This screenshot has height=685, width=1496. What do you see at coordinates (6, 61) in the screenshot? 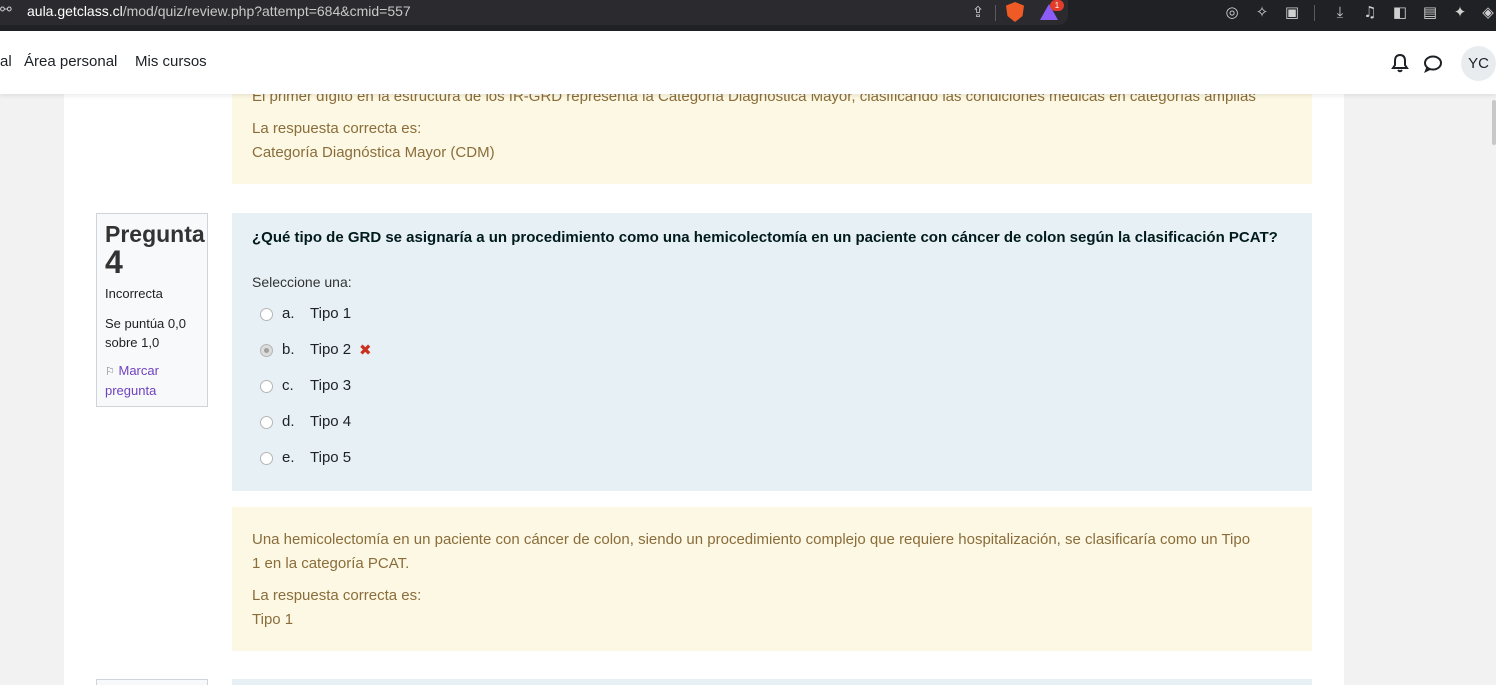
I see `nav-link-home: al` at bounding box center [6, 61].